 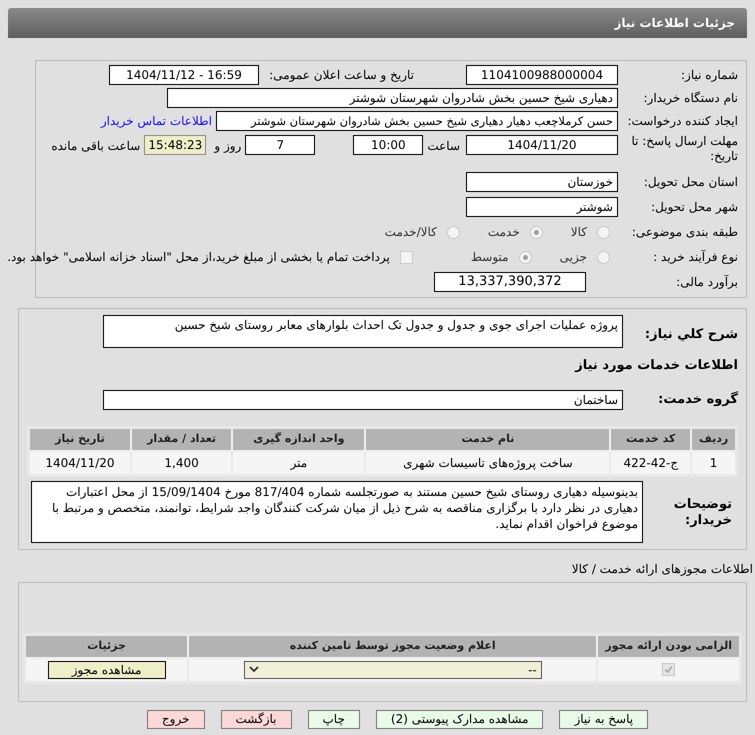 What do you see at coordinates (651, 463) in the screenshot?
I see `table-cell: ج-42-422` at bounding box center [651, 463].